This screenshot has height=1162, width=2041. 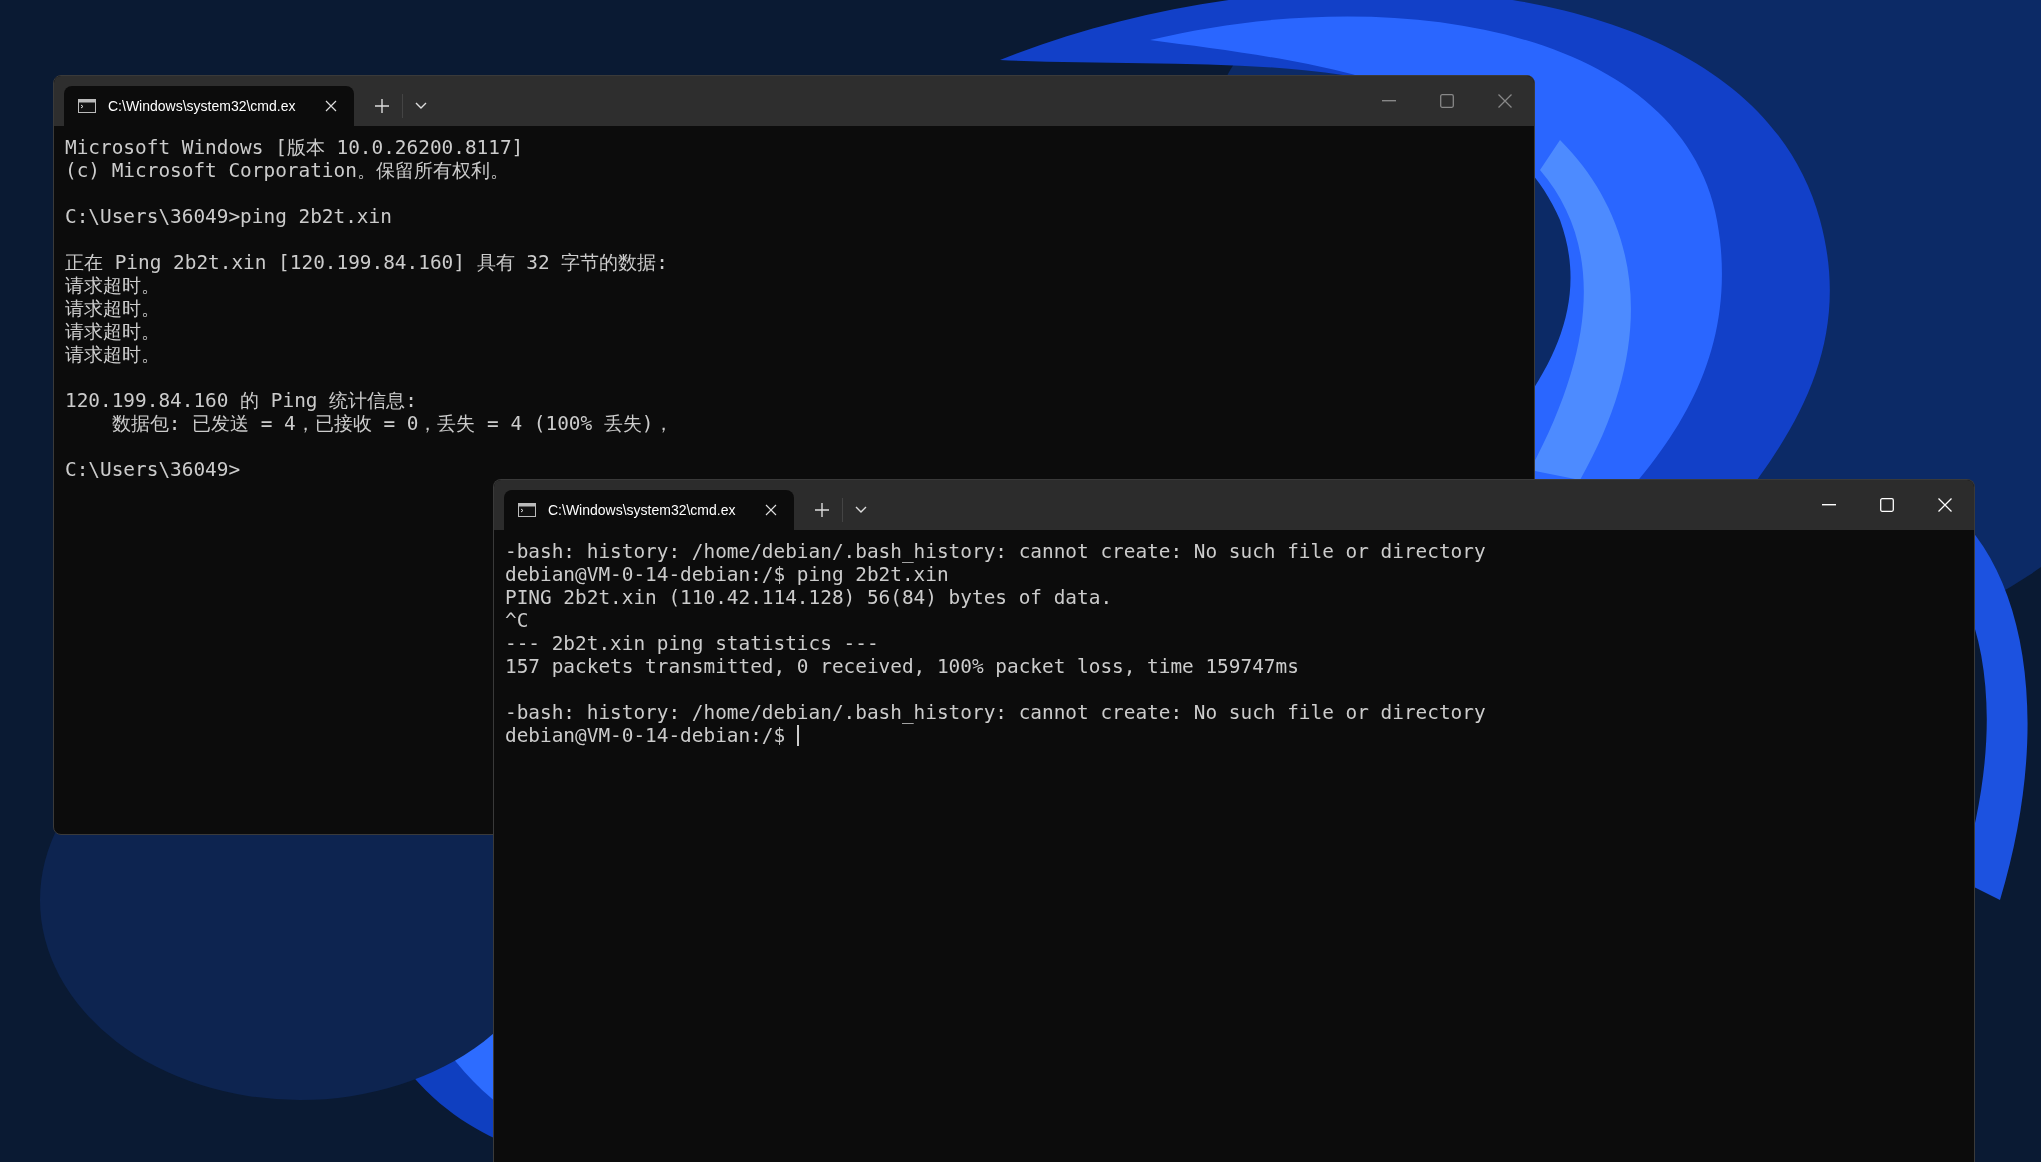 I want to click on terminal-line: ^C, so click(x=517, y=620).